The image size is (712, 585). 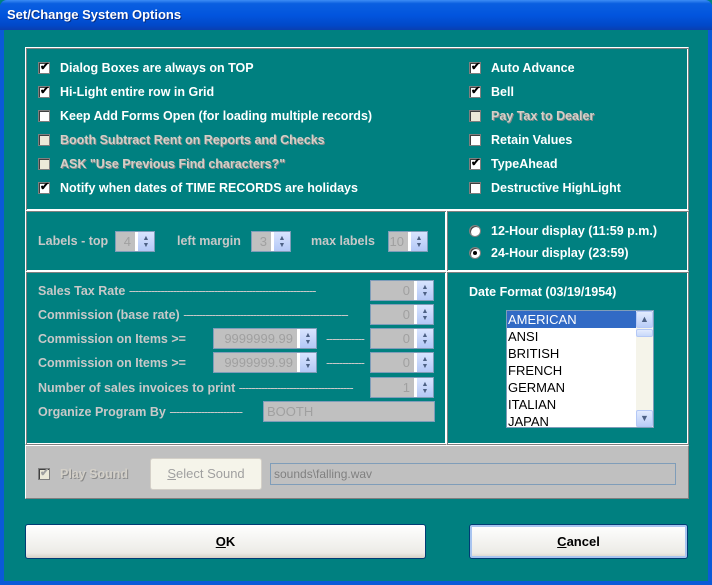 What do you see at coordinates (533, 68) in the screenshot?
I see `option-label: Auto Advance` at bounding box center [533, 68].